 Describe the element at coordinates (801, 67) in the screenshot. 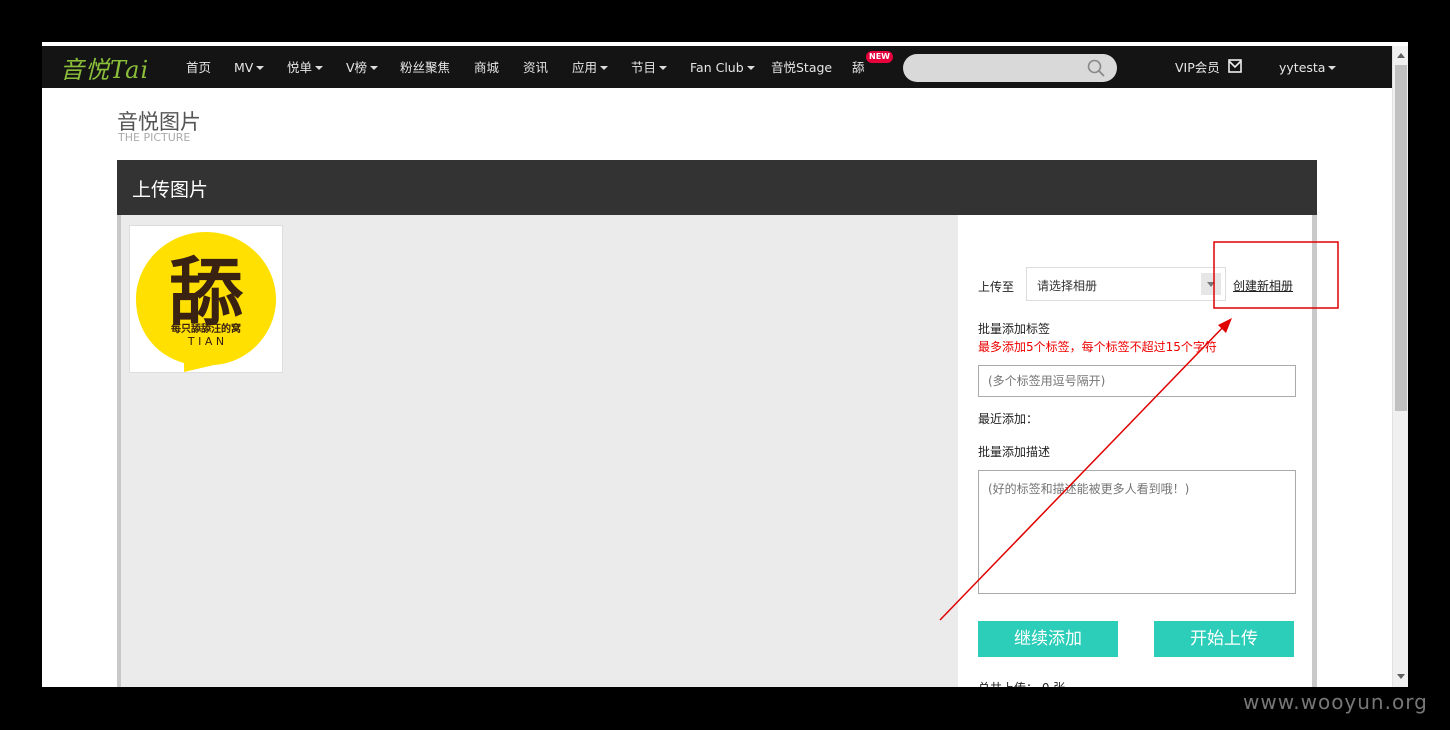

I see `nav-item-stage: 音悦Stage` at that location.